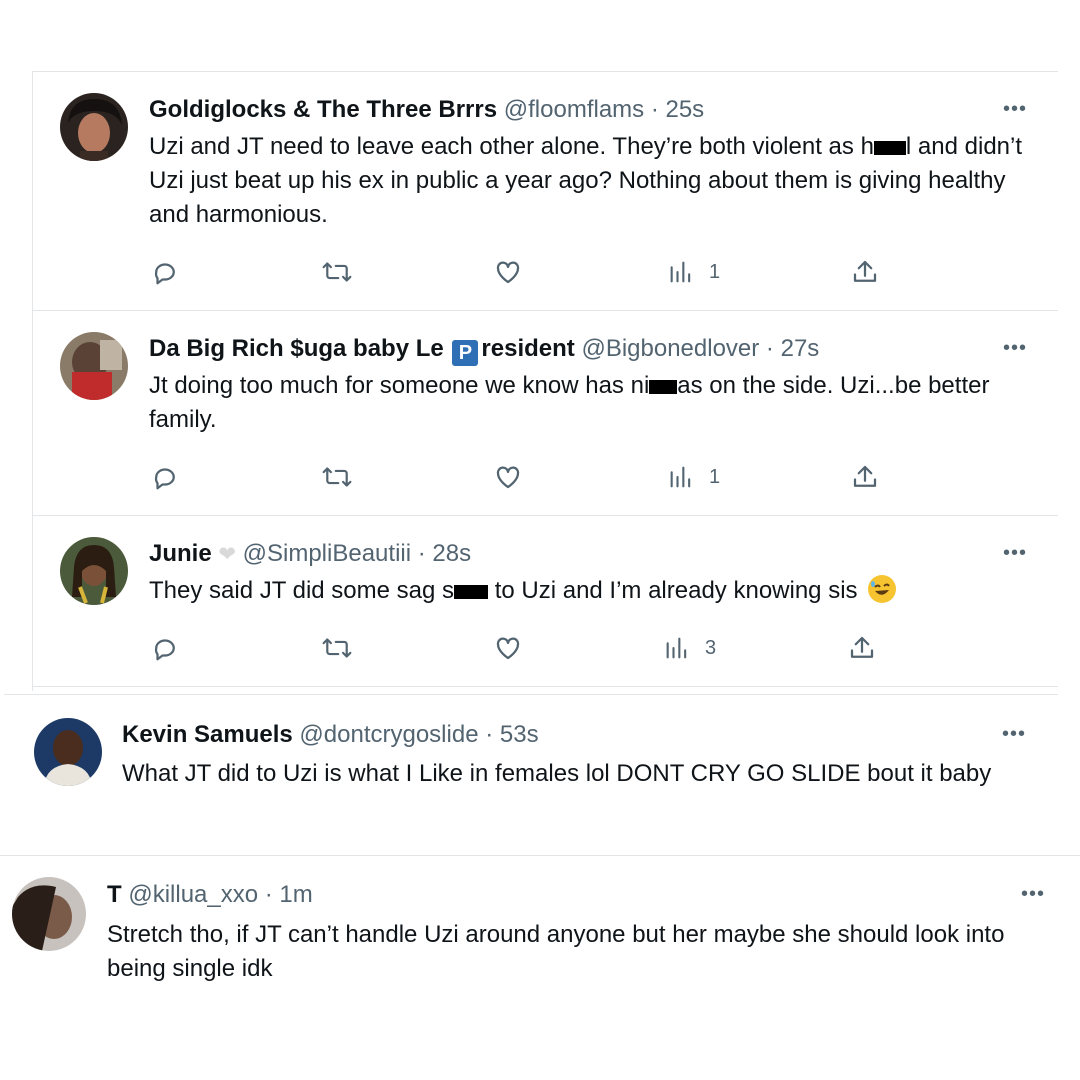 Image resolution: width=1080 pixels, height=1080 pixels. I want to click on timestamp: 1m, so click(295, 894).